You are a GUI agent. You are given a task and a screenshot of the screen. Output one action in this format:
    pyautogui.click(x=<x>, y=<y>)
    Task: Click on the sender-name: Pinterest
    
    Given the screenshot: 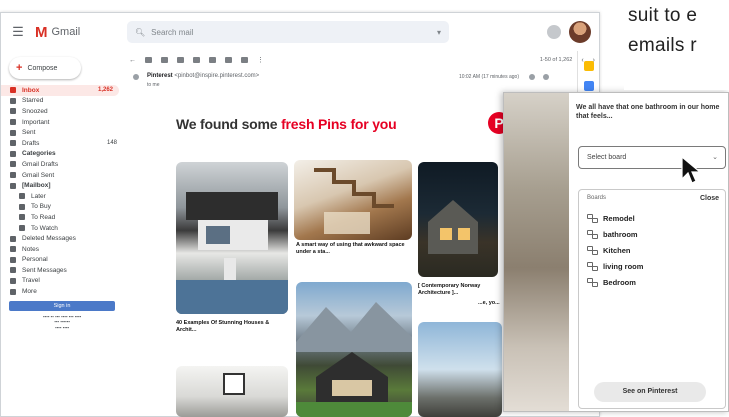 What is the action you would take?
    pyautogui.click(x=160, y=76)
    